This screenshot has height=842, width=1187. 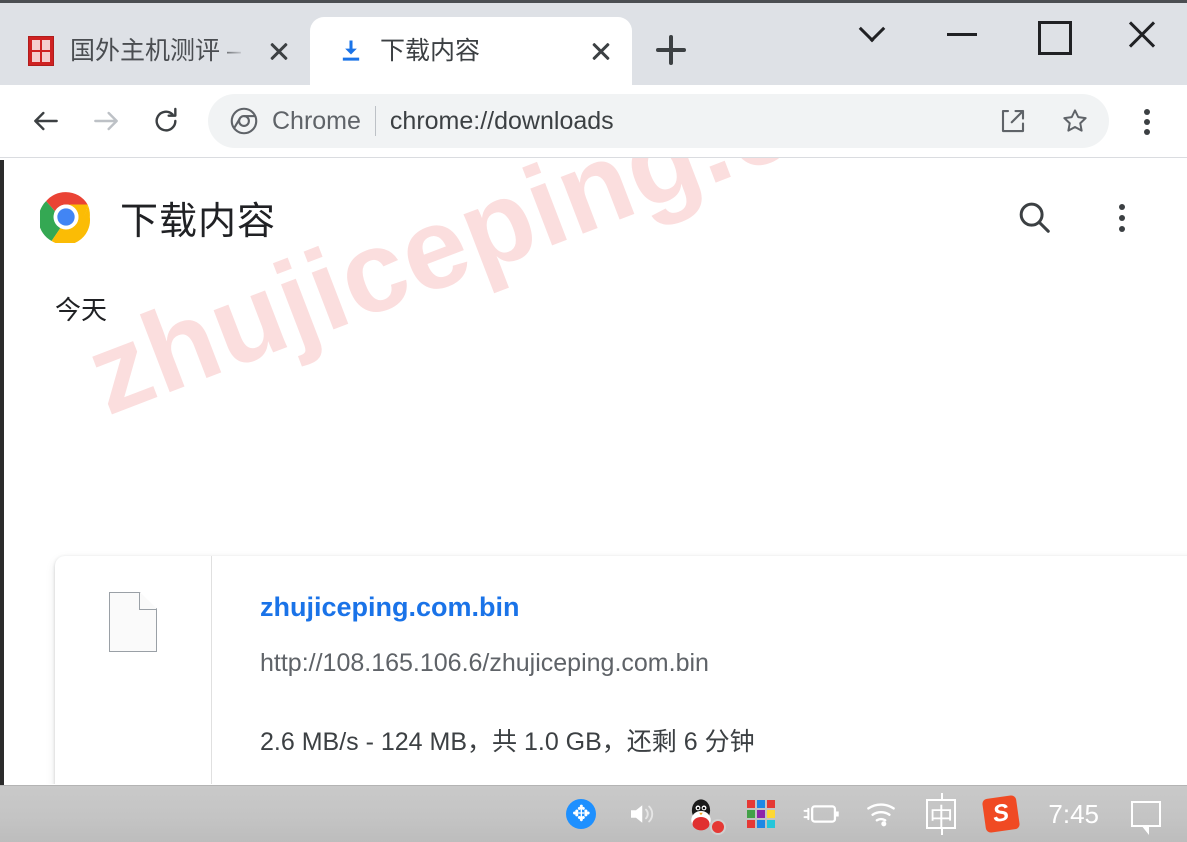 I want to click on taskbar-clock: 7:45, so click(x=1073, y=814).